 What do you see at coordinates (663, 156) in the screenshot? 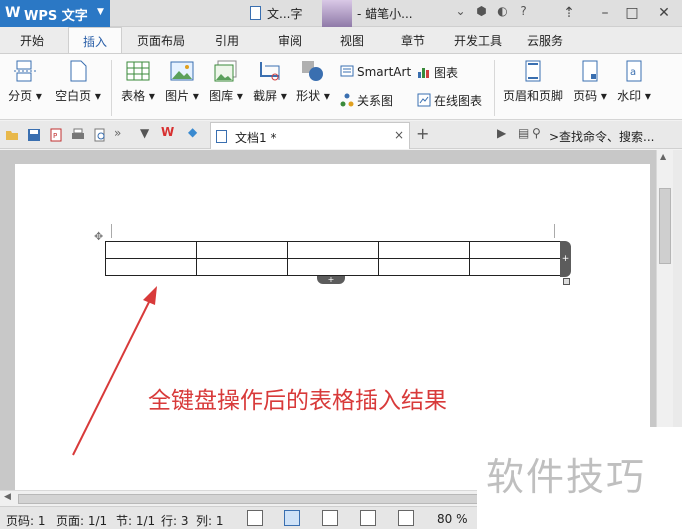
I see `scroll-up-icon: ▲` at bounding box center [663, 156].